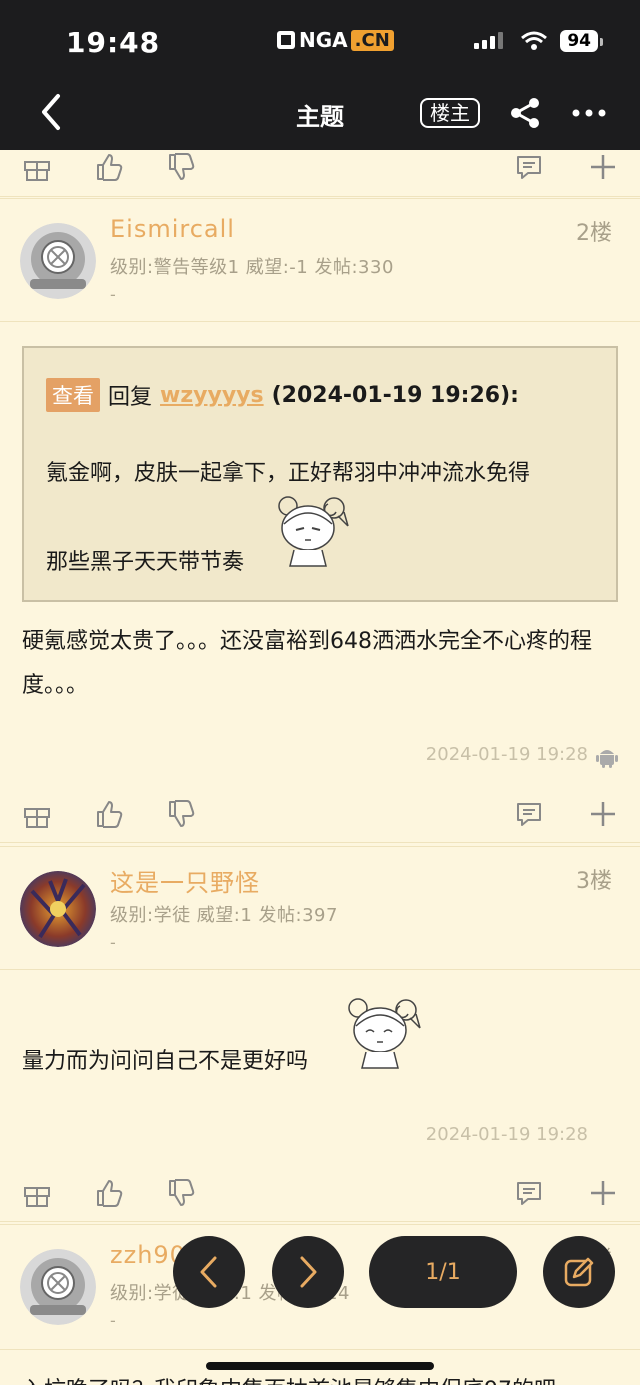  I want to click on chevron-right-icon, so click(308, 1272).